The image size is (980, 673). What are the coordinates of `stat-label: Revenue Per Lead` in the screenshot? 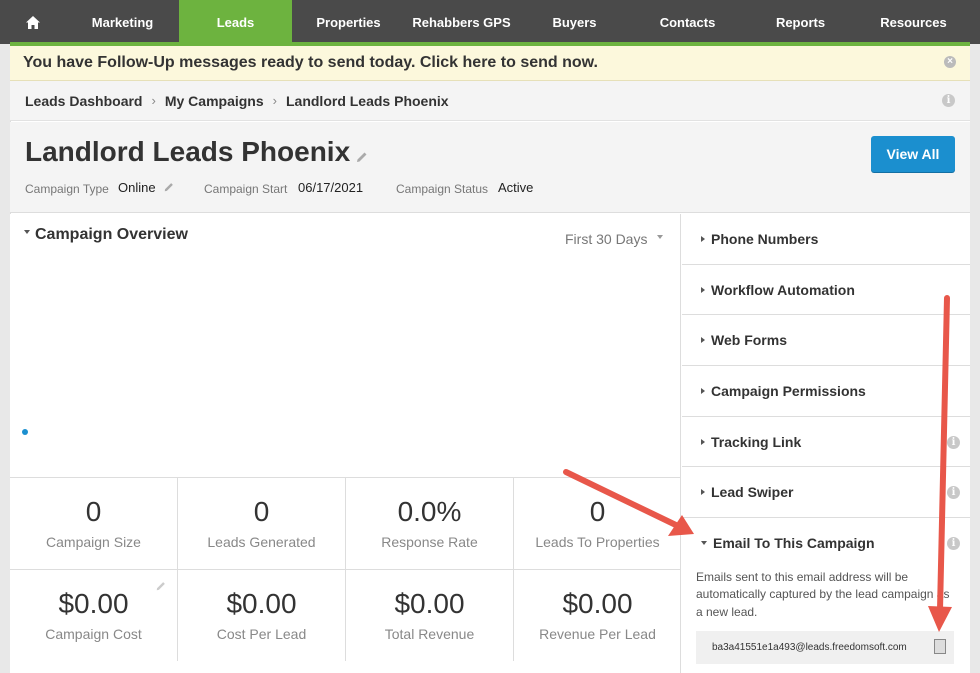 It's located at (597, 634).